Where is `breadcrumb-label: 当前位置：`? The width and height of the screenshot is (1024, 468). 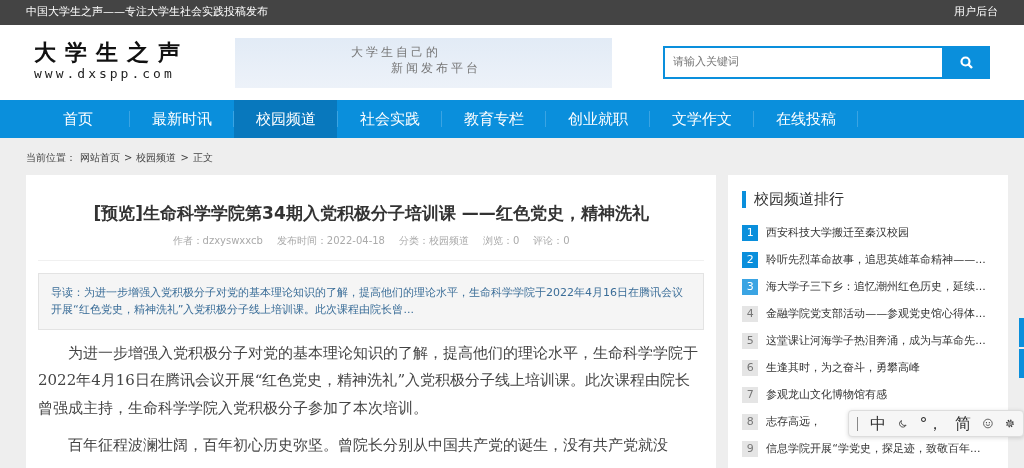 breadcrumb-label: 当前位置： is located at coordinates (51, 158).